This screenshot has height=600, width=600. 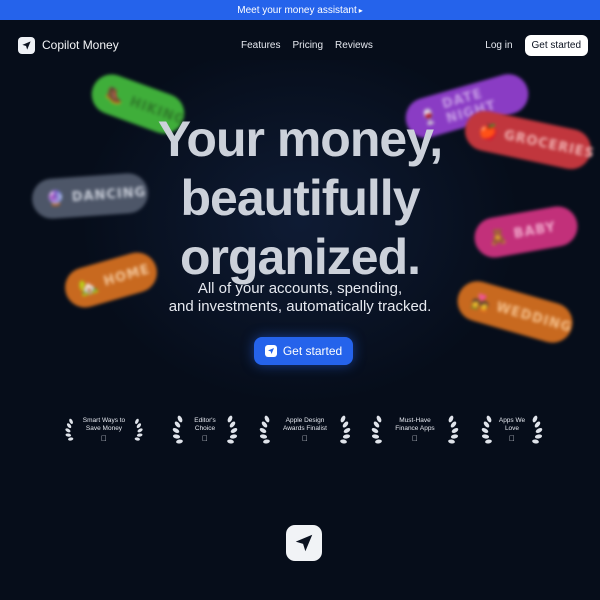 What do you see at coordinates (297, 10) in the screenshot?
I see `banner-text: Meet your money assistant` at bounding box center [297, 10].